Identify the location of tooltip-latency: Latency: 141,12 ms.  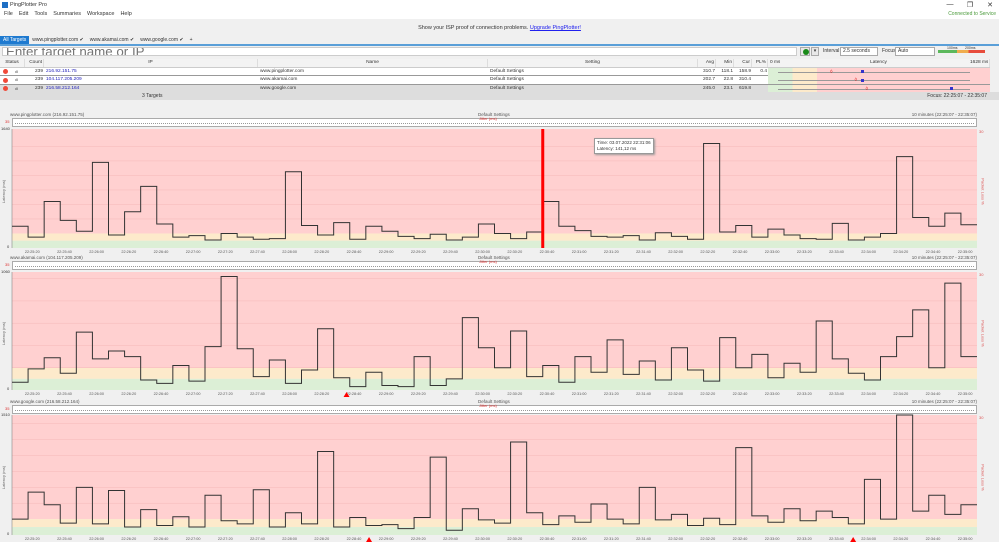
(617, 148).